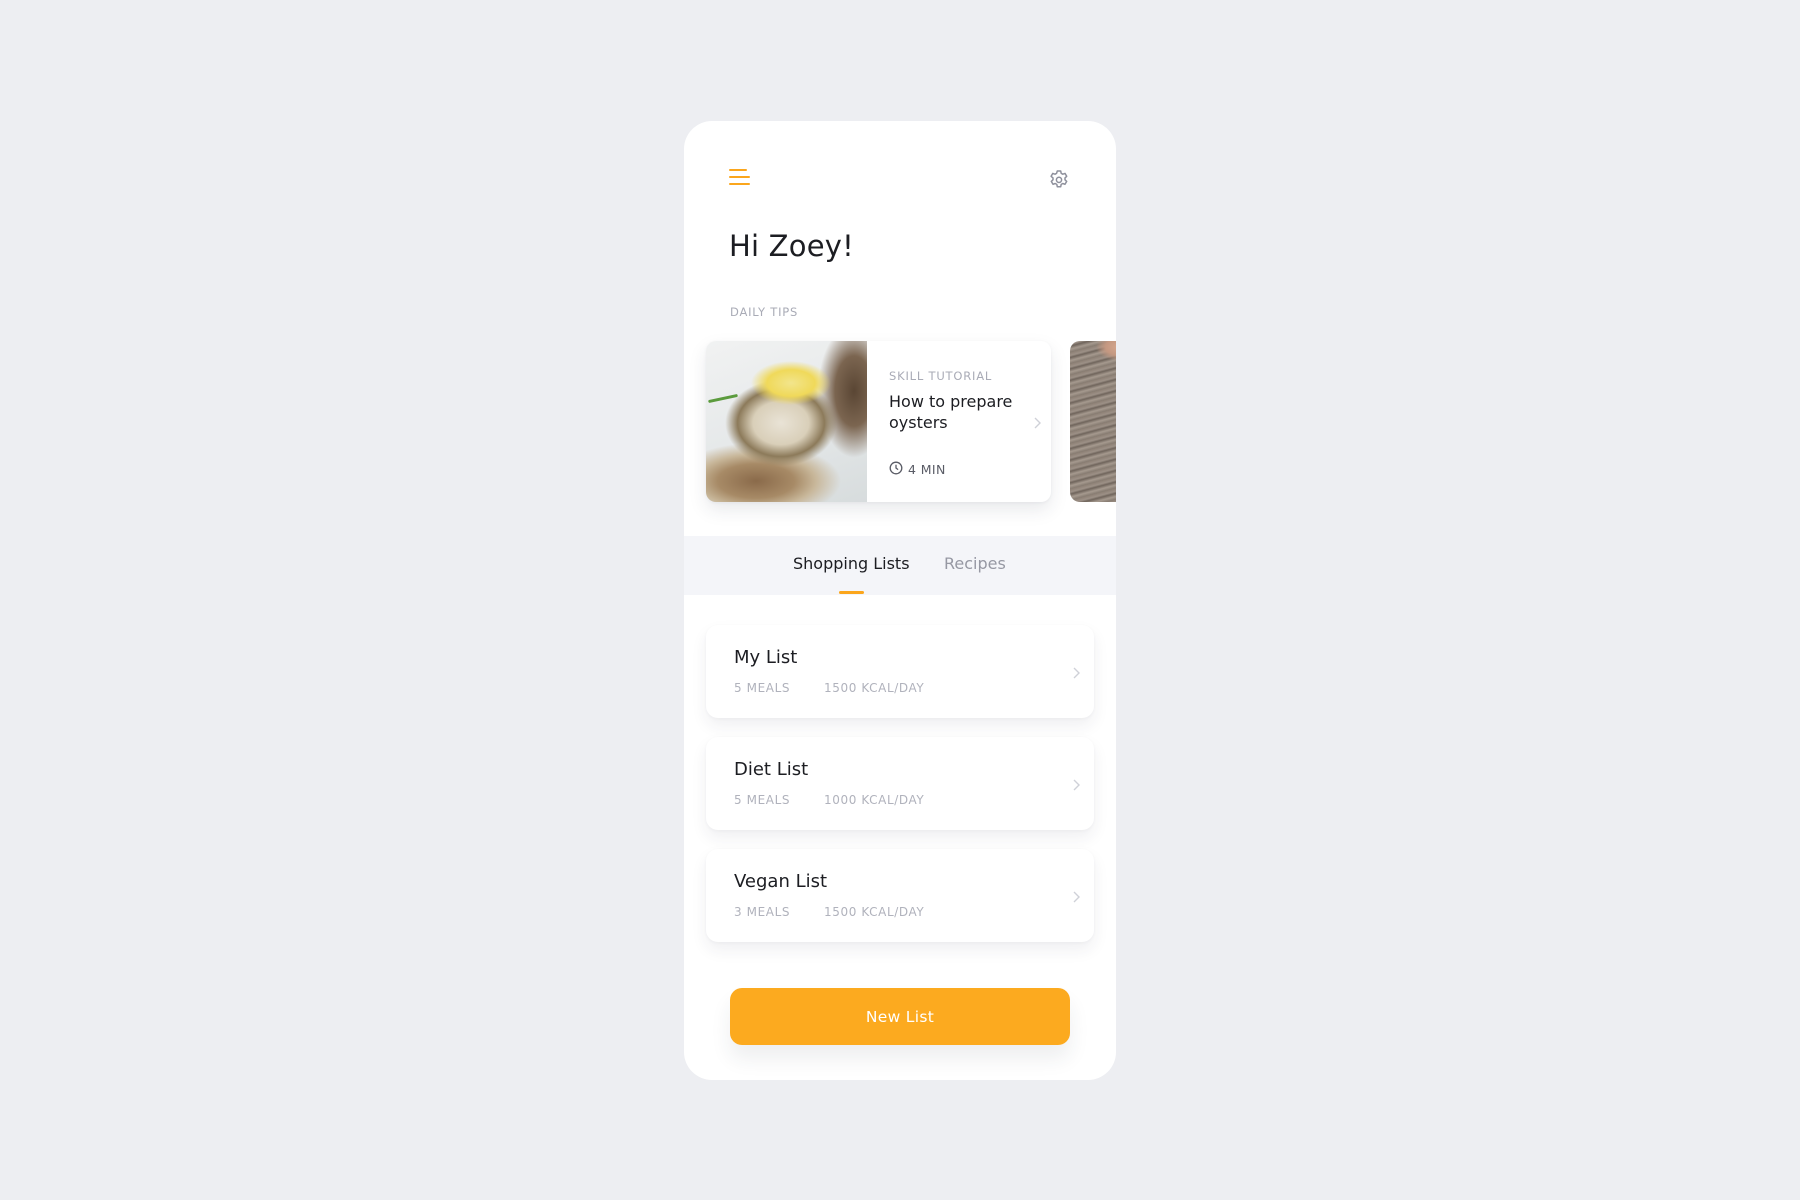 The image size is (1800, 1200). What do you see at coordinates (851, 592) in the screenshot?
I see `active-tab-indicator` at bounding box center [851, 592].